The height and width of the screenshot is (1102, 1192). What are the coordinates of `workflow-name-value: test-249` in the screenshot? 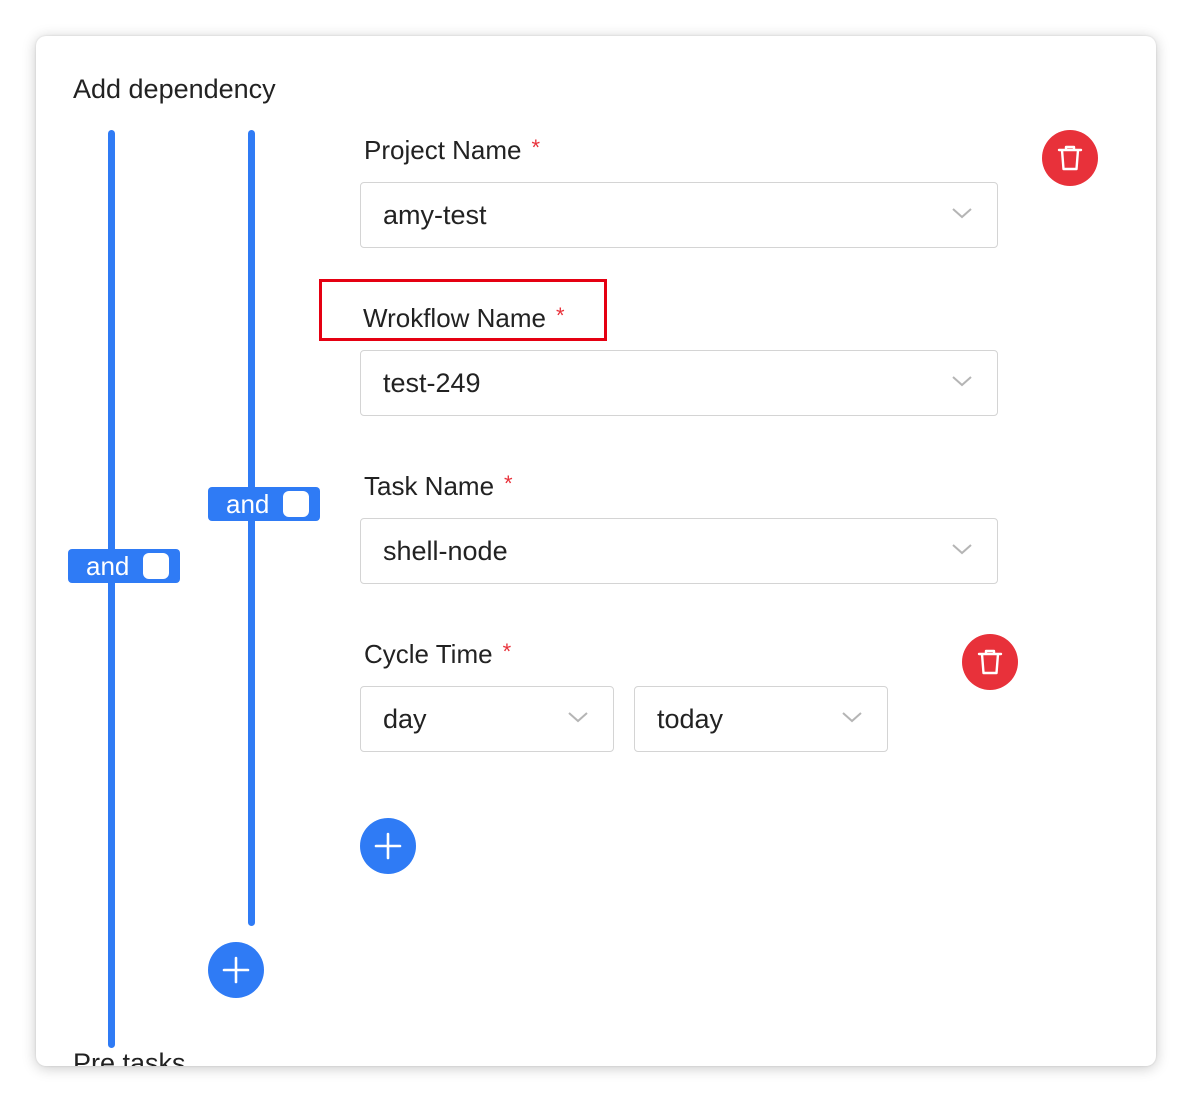 It's located at (432, 383).